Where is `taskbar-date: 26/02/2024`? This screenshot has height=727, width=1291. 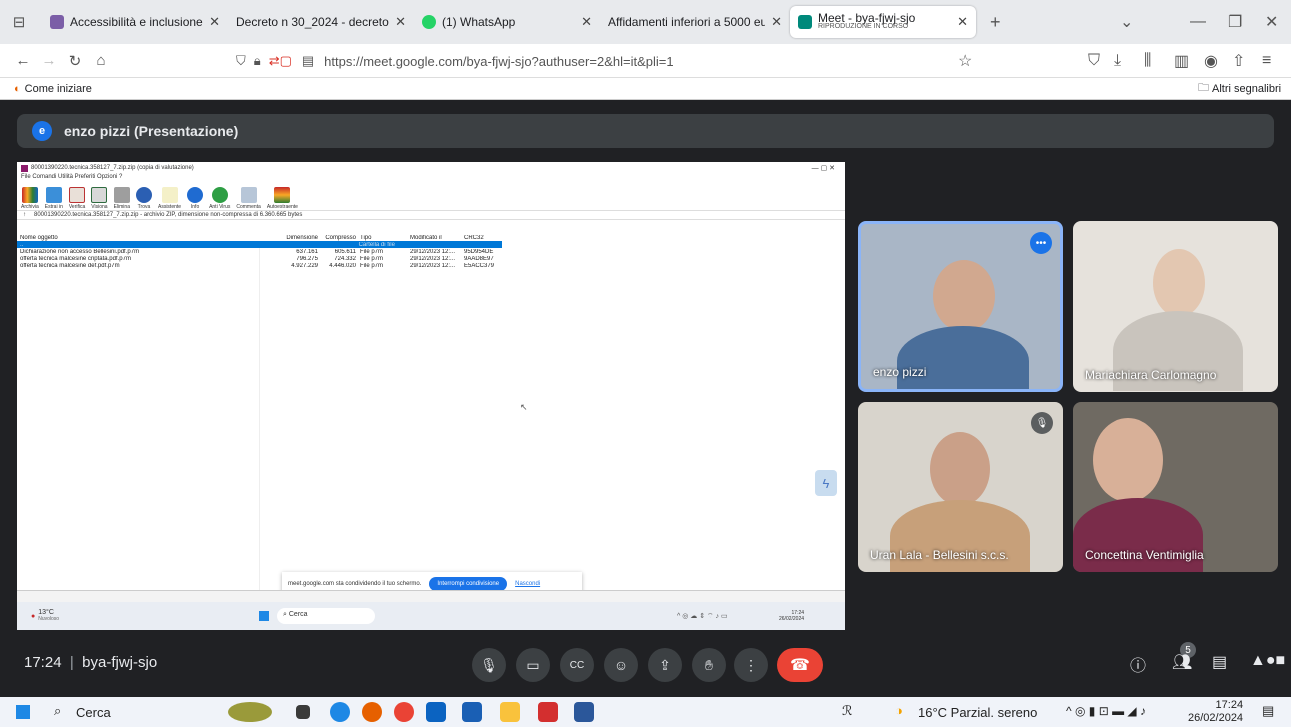 taskbar-date: 26/02/2024 is located at coordinates (1215, 718).